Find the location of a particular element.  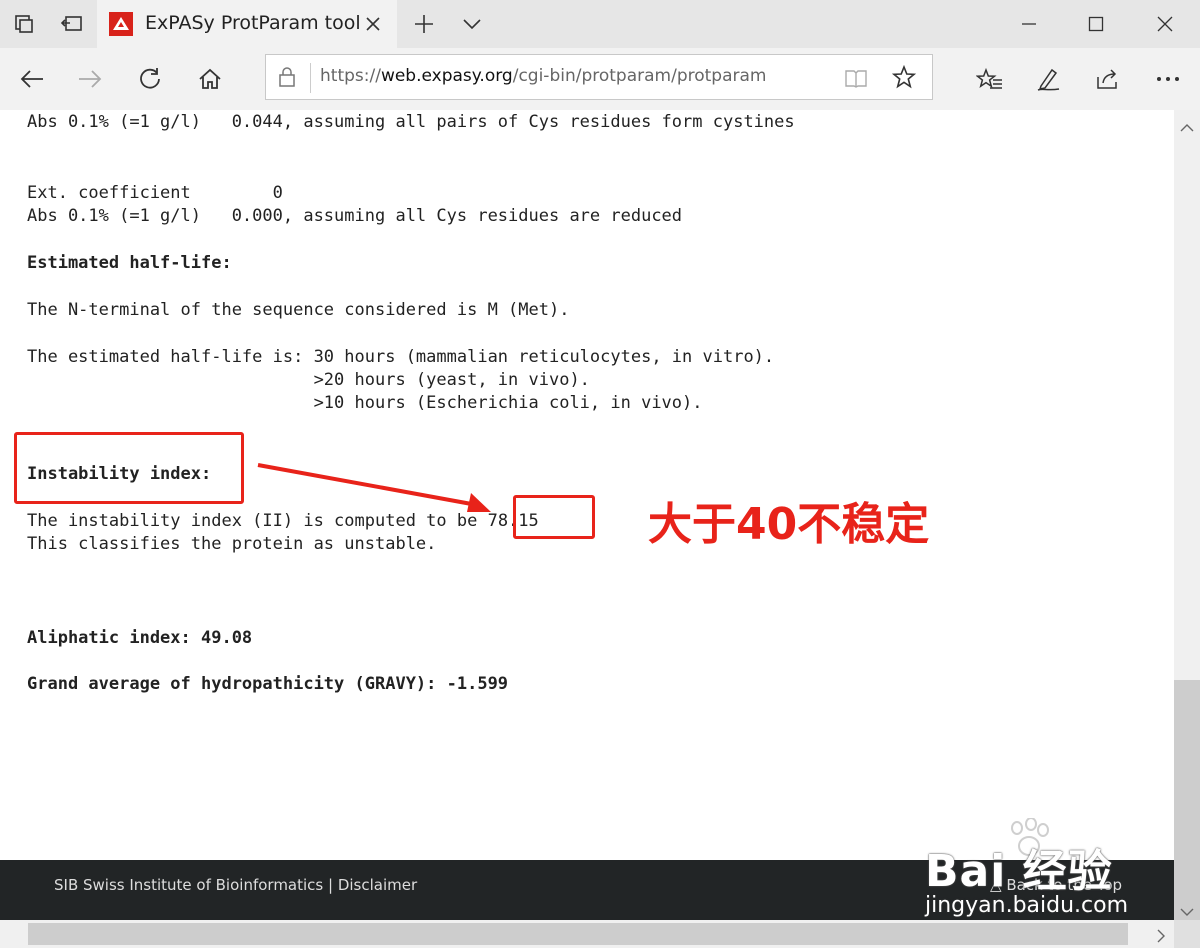

annotation-arrow is located at coordinates (374, 487).